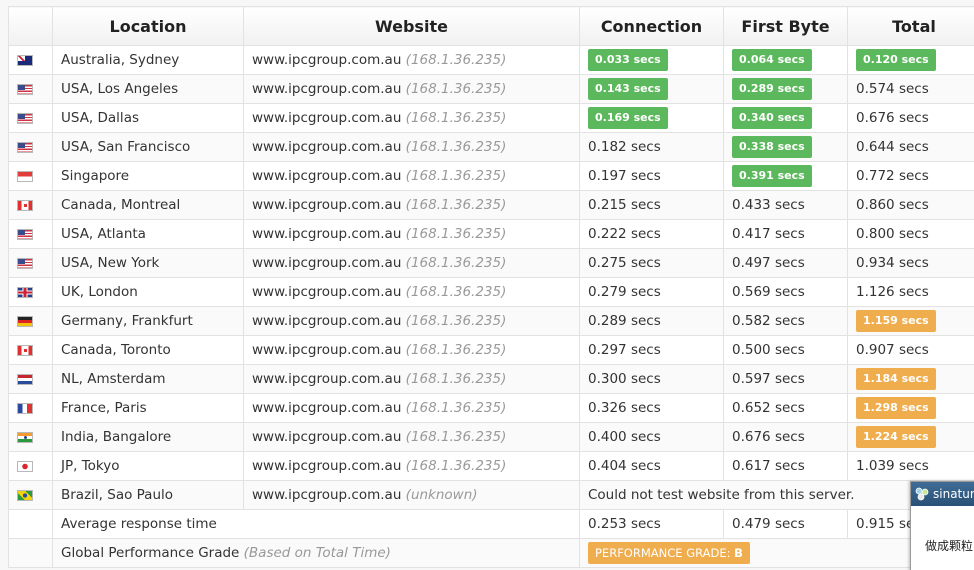  What do you see at coordinates (896, 437) in the screenshot?
I see `total-badge: 1.224 secs` at bounding box center [896, 437].